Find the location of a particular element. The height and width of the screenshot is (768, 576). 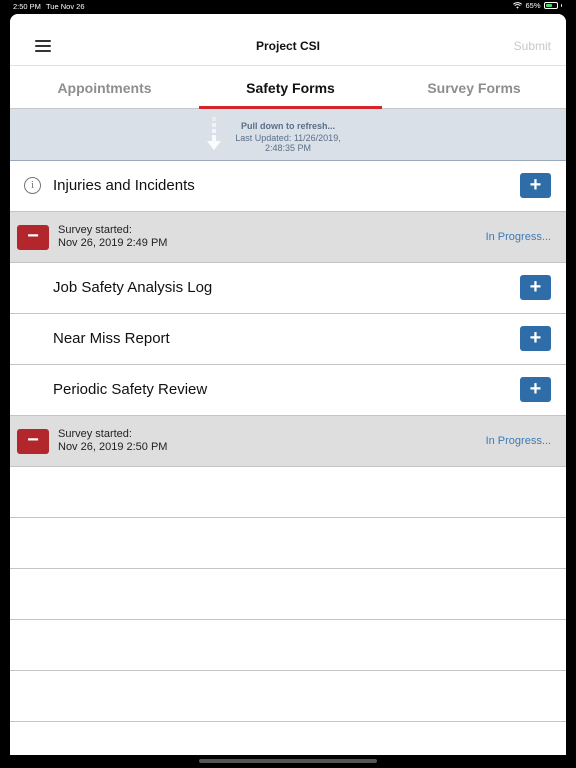

form-row-job-safety: Job Safety Analysis Log + is located at coordinates (288, 288).